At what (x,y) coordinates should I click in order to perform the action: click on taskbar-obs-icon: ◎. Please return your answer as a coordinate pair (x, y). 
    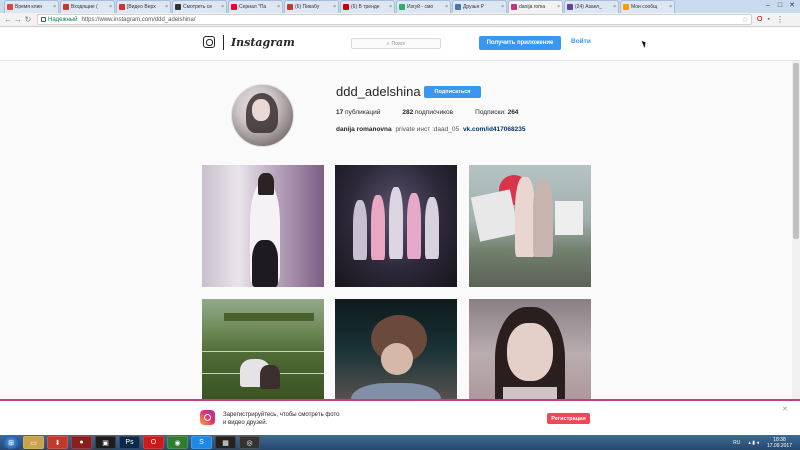
    Looking at the image, I should click on (249, 442).